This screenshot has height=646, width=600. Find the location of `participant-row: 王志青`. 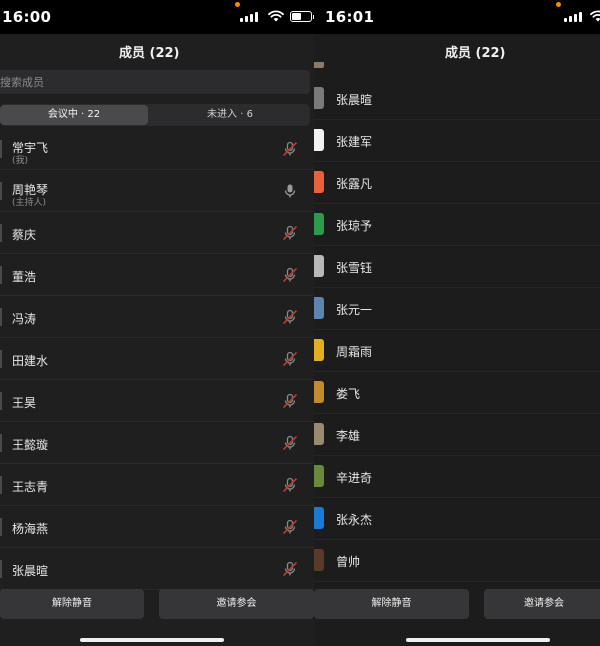

participant-row: 王志青 is located at coordinates (157, 485).